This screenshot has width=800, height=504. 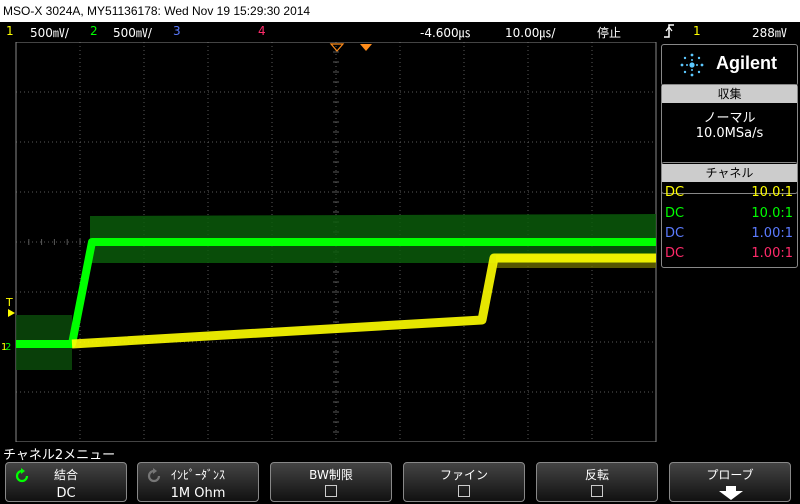 I want to click on channel-row-1: DC 10.0:1, so click(x=729, y=193).